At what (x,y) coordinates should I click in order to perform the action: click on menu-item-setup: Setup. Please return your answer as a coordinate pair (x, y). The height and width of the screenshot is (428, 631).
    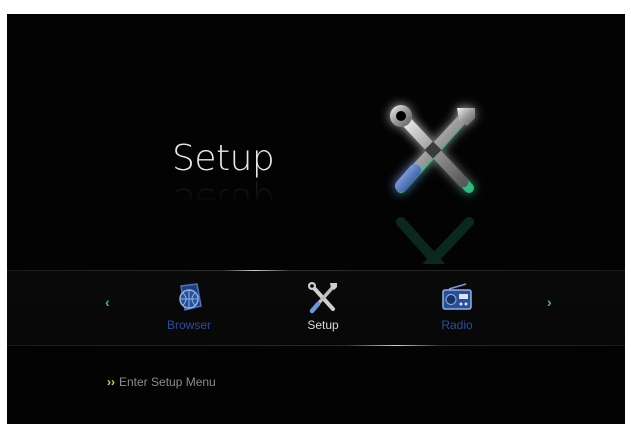
    Looking at the image, I should click on (323, 306).